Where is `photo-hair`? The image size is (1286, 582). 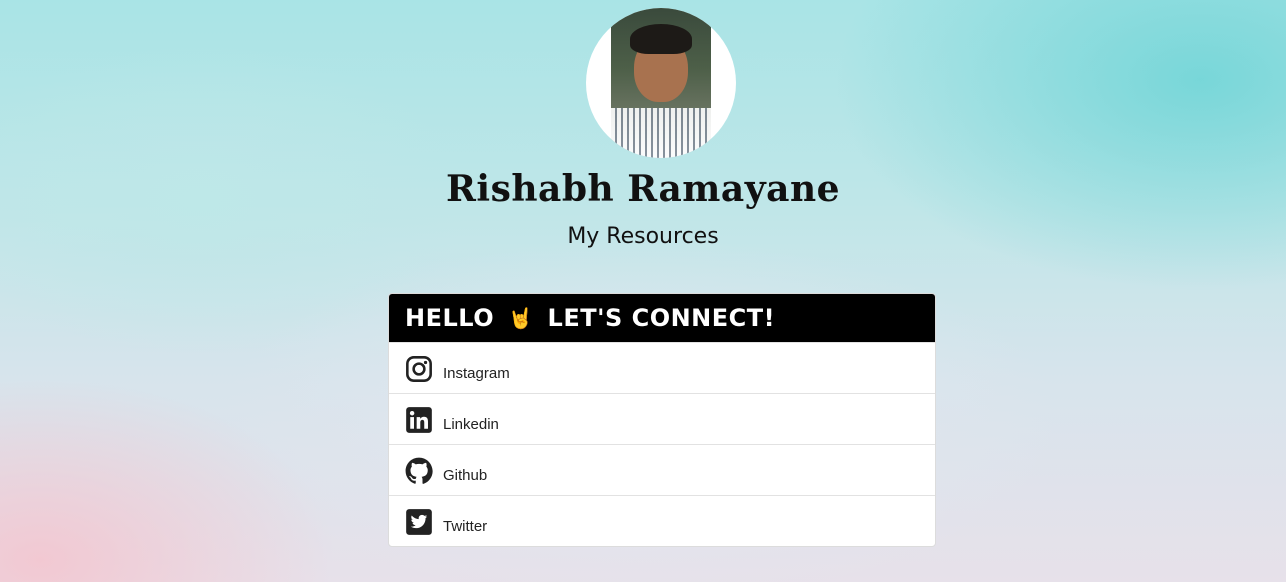 photo-hair is located at coordinates (661, 39).